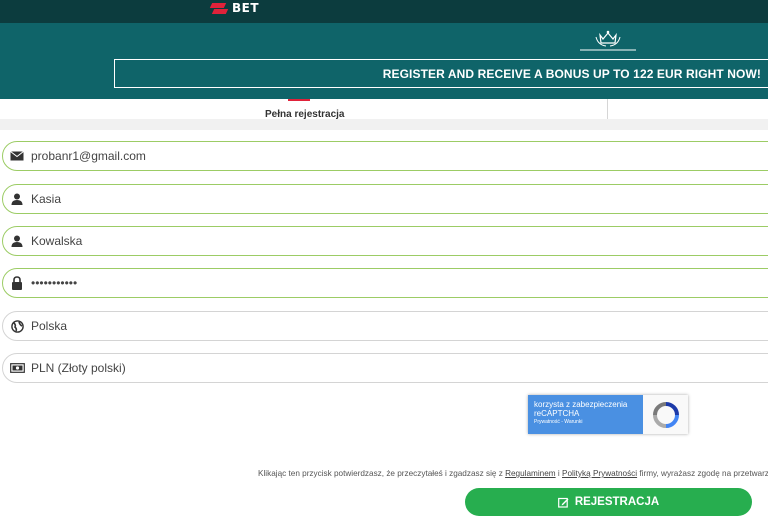 The width and height of the screenshot is (768, 521). What do you see at coordinates (384, 109) in the screenshot?
I see `registration-tabs: Pełna rejestracja` at bounding box center [384, 109].